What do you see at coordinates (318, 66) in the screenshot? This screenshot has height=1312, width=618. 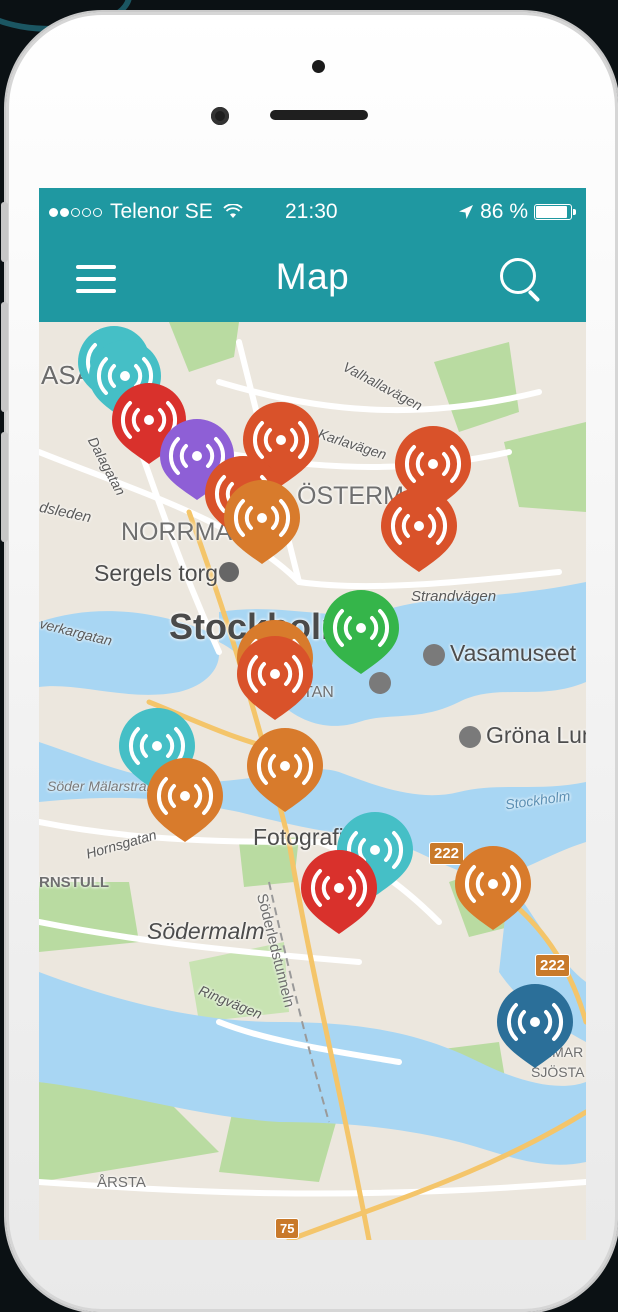 I see `phone-proximity-sensor` at bounding box center [318, 66].